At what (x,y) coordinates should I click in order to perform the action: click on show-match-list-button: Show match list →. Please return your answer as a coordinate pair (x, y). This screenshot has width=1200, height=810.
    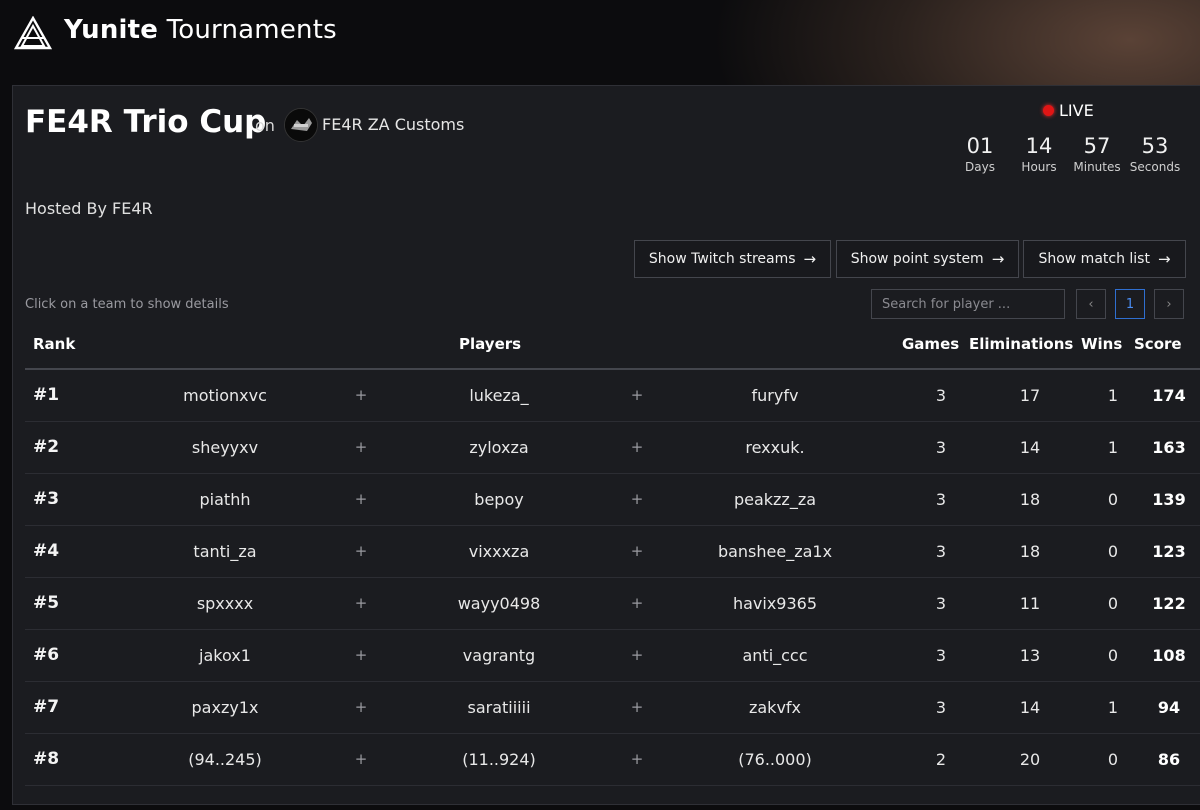
    Looking at the image, I should click on (1104, 259).